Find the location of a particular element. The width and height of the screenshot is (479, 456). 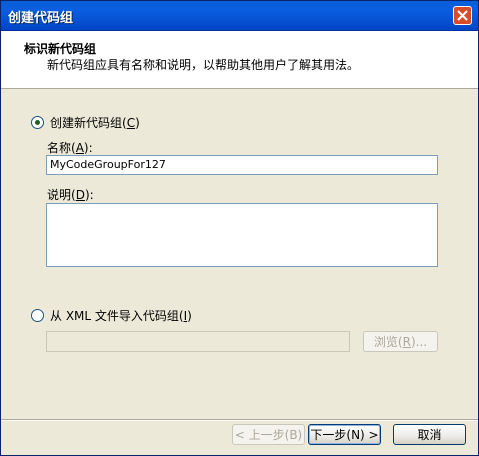

import-path-input is located at coordinates (198, 341).